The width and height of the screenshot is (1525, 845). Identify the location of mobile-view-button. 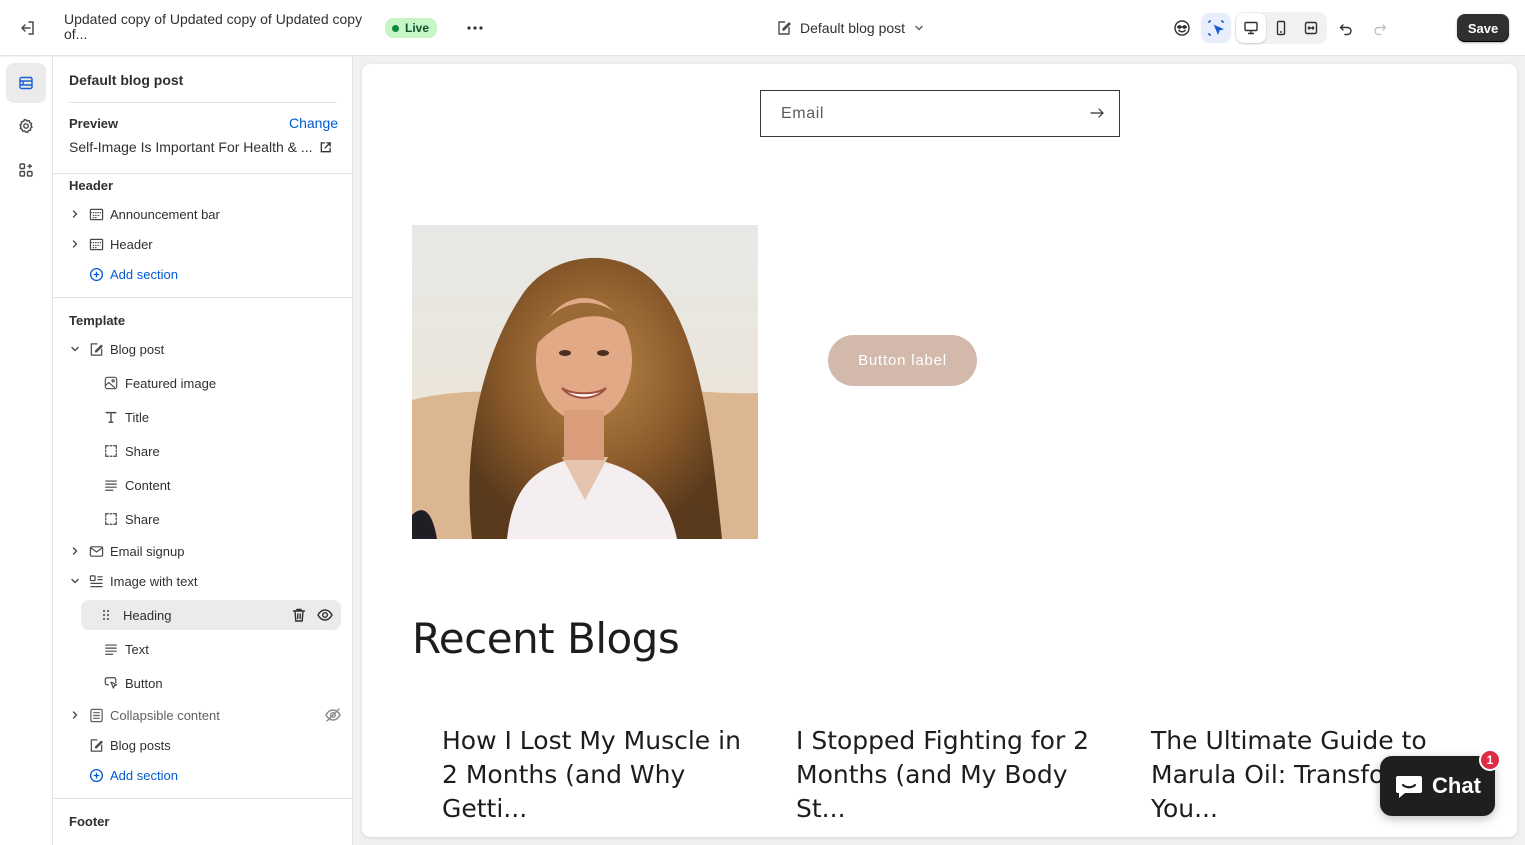
(1281, 28).